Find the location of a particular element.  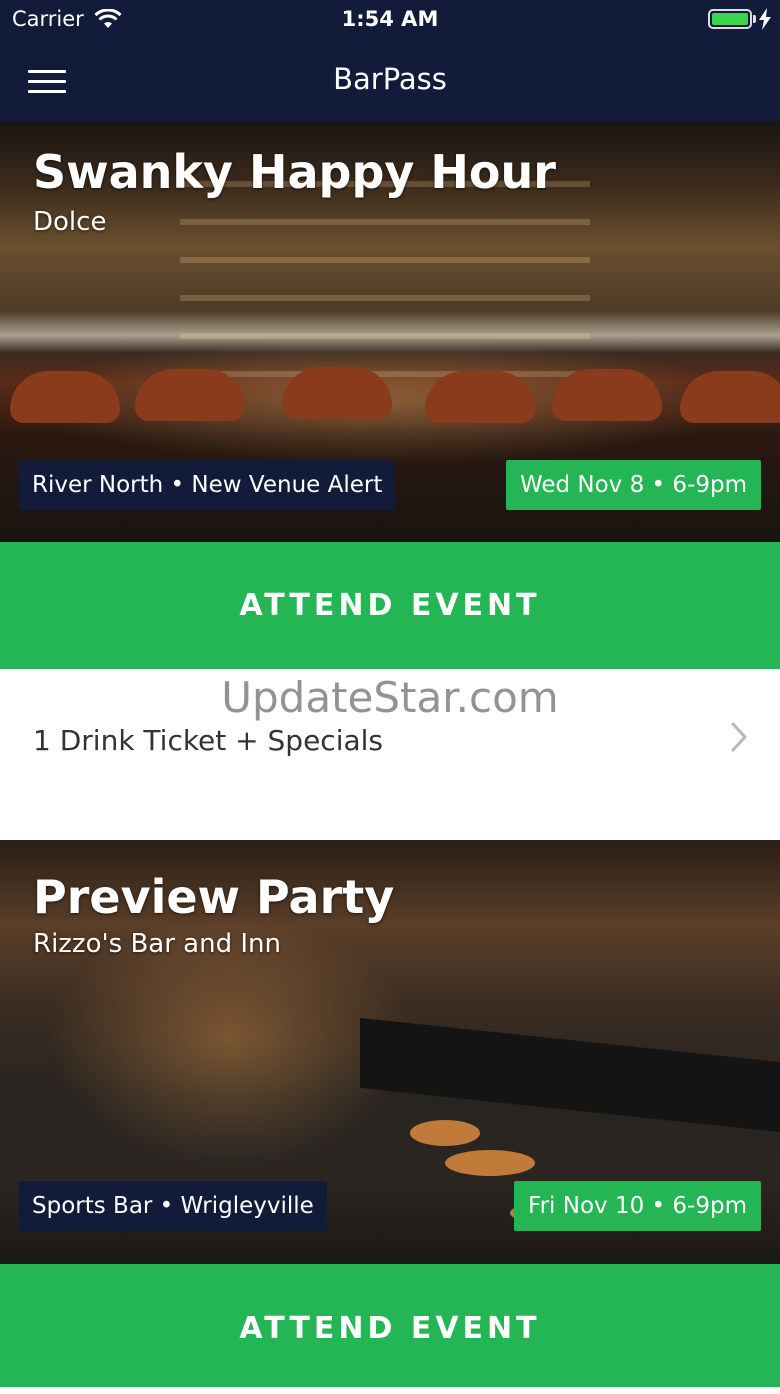

event-date-tag: Wed Nov 8 • 6-9pm is located at coordinates (633, 485).